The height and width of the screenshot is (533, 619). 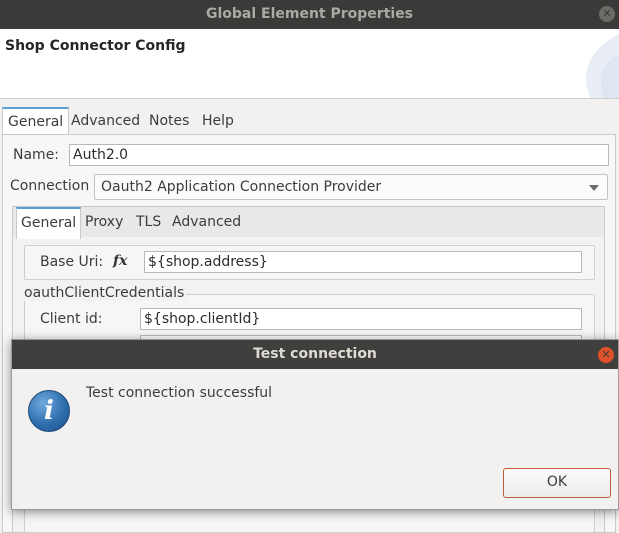 I want to click on connection-select-value: Oauth2 Application Connection Provider, so click(x=241, y=187).